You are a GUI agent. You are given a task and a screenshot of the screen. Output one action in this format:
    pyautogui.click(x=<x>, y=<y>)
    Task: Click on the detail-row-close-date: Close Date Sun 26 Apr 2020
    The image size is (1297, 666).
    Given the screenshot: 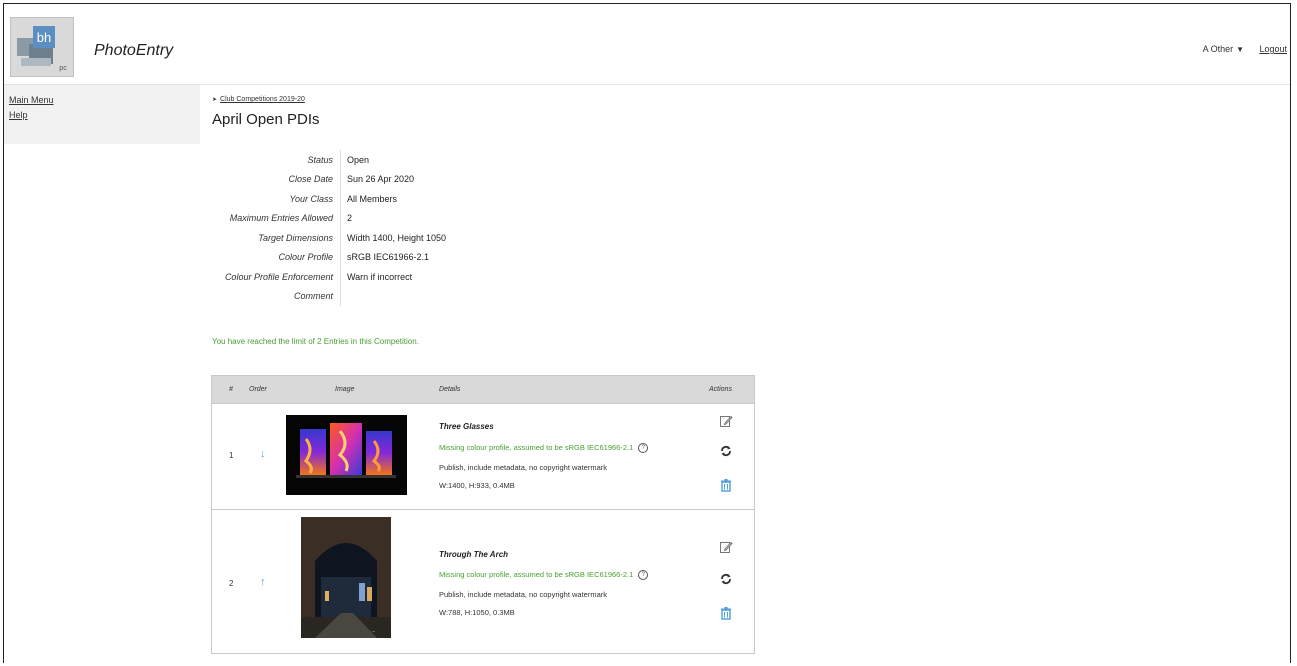 What is the action you would take?
    pyautogui.click(x=328, y=179)
    